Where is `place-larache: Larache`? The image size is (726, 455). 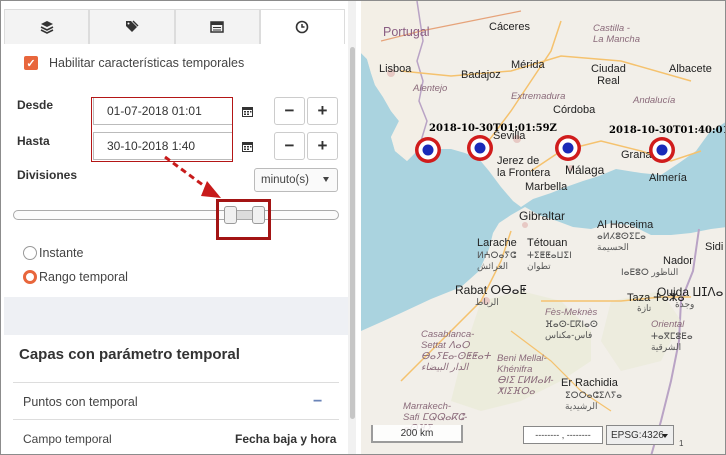 place-larache: Larache is located at coordinates (497, 243).